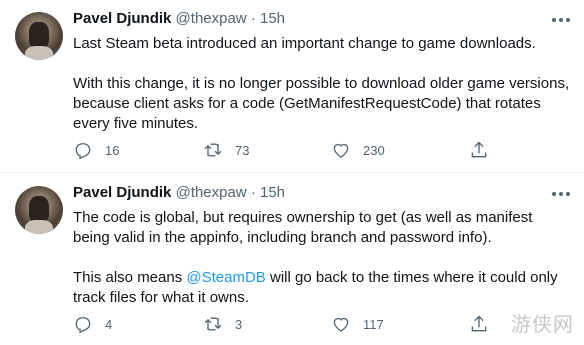 Image resolution: width=584 pixels, height=345 pixels. I want to click on watermark: 游侠网, so click(542, 324).